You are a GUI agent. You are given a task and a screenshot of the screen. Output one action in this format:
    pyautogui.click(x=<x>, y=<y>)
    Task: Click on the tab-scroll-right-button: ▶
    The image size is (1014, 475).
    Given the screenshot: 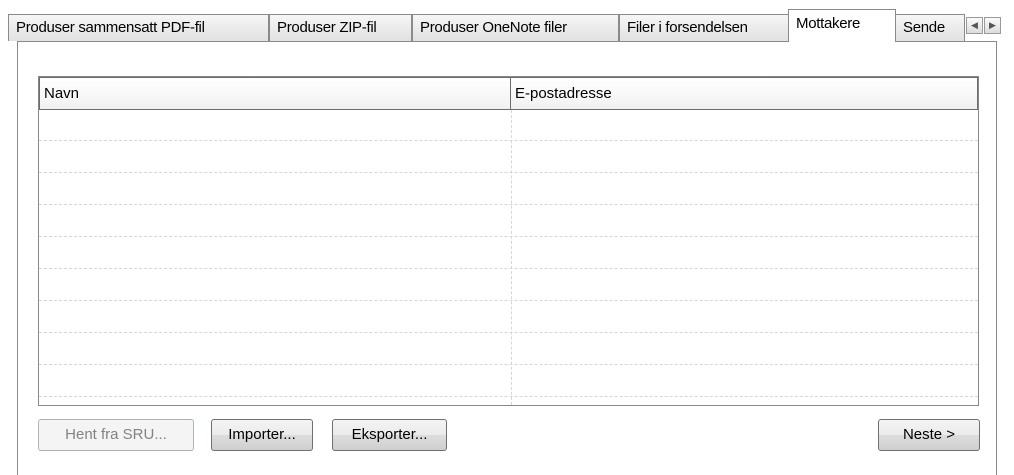 What is the action you would take?
    pyautogui.click(x=992, y=25)
    